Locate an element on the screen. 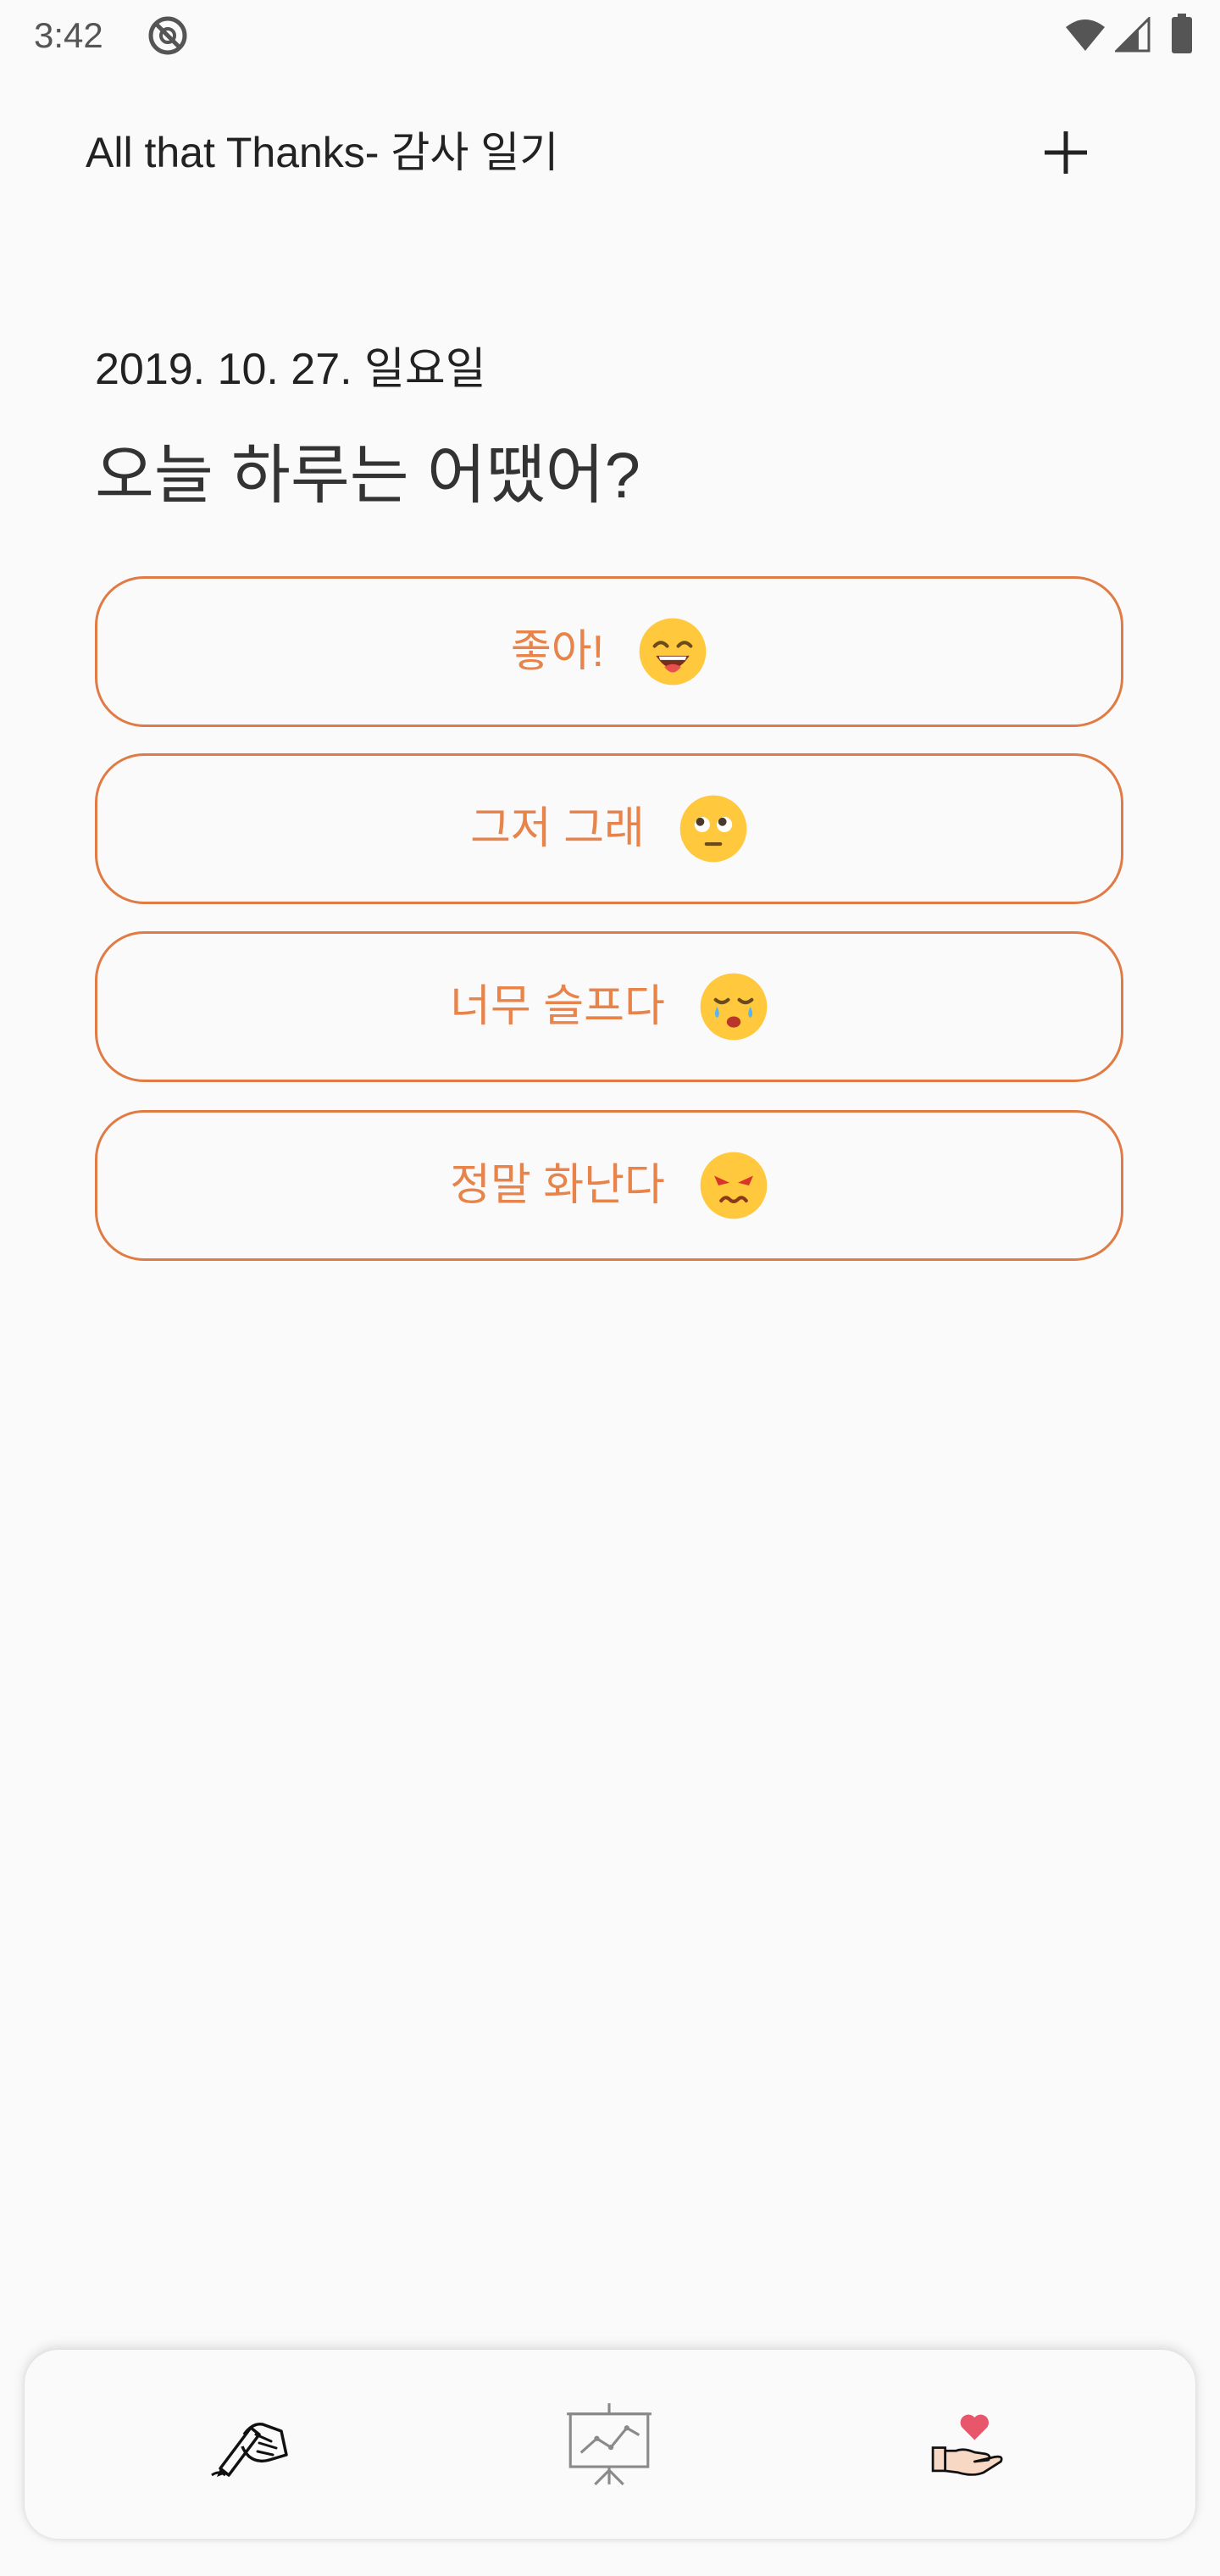 This screenshot has width=1220, height=2576. eye-roll-face-icon is located at coordinates (713, 829).